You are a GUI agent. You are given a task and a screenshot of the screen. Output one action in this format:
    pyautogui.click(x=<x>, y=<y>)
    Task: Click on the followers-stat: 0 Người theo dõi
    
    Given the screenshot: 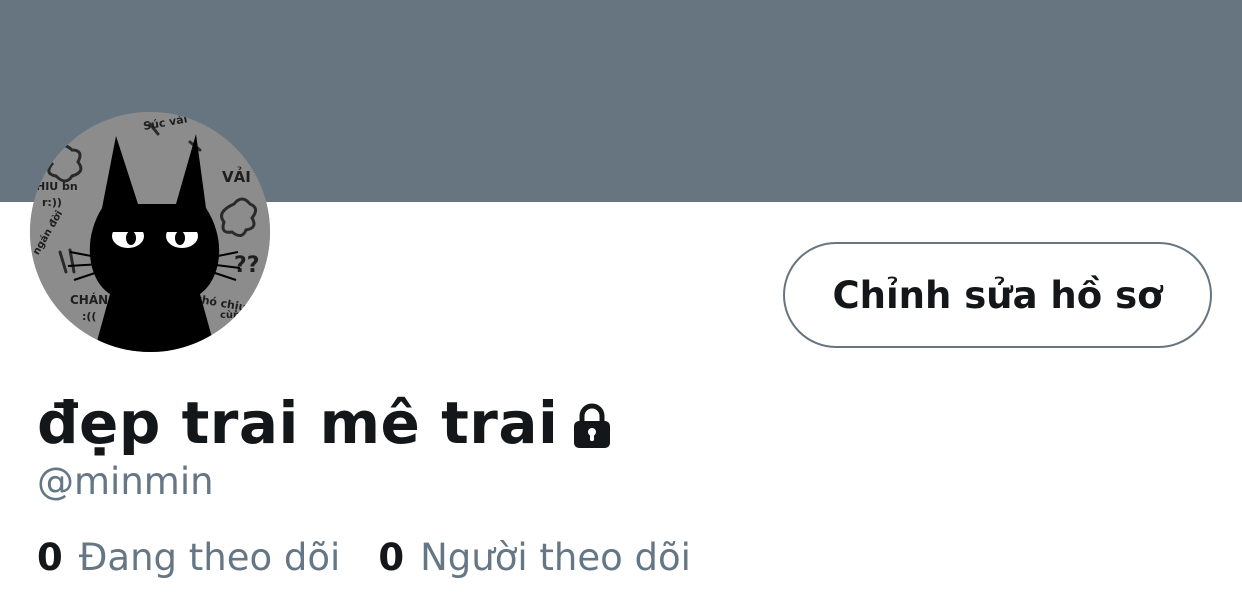 What is the action you would take?
    pyautogui.click(x=534, y=557)
    